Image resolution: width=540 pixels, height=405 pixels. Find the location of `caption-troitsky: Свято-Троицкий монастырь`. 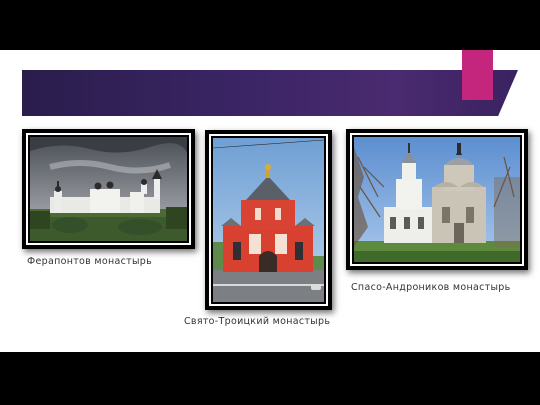

caption-troitsky: Свято-Троицкий монастырь is located at coordinates (257, 321).